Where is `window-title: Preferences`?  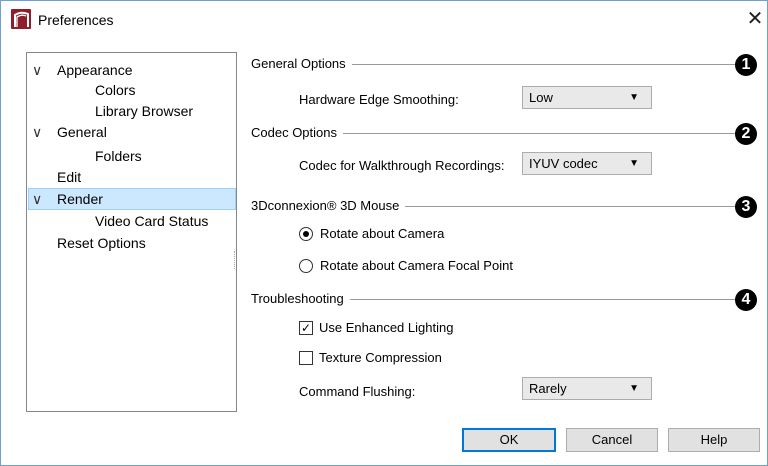
window-title: Preferences is located at coordinates (76, 20).